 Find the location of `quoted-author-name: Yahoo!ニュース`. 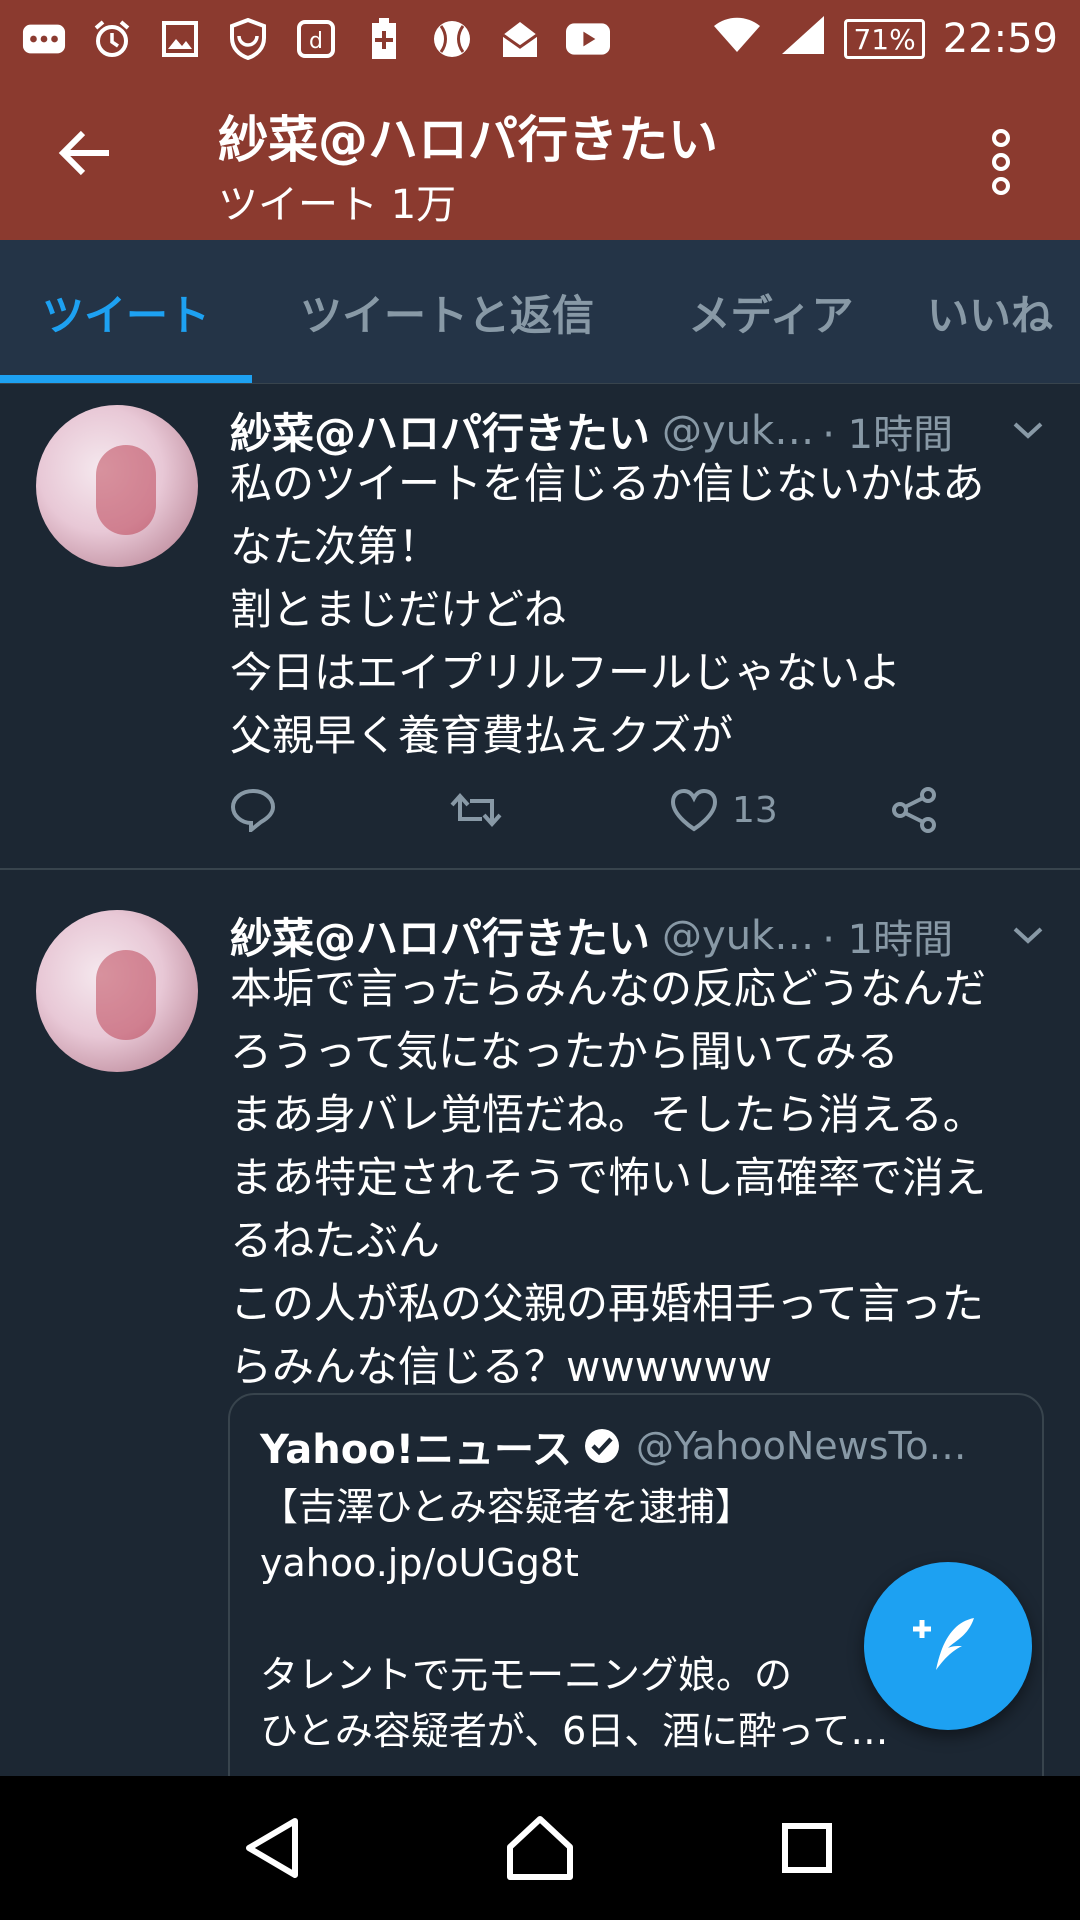

quoted-author-name: Yahoo!ニュース is located at coordinates (416, 1450).